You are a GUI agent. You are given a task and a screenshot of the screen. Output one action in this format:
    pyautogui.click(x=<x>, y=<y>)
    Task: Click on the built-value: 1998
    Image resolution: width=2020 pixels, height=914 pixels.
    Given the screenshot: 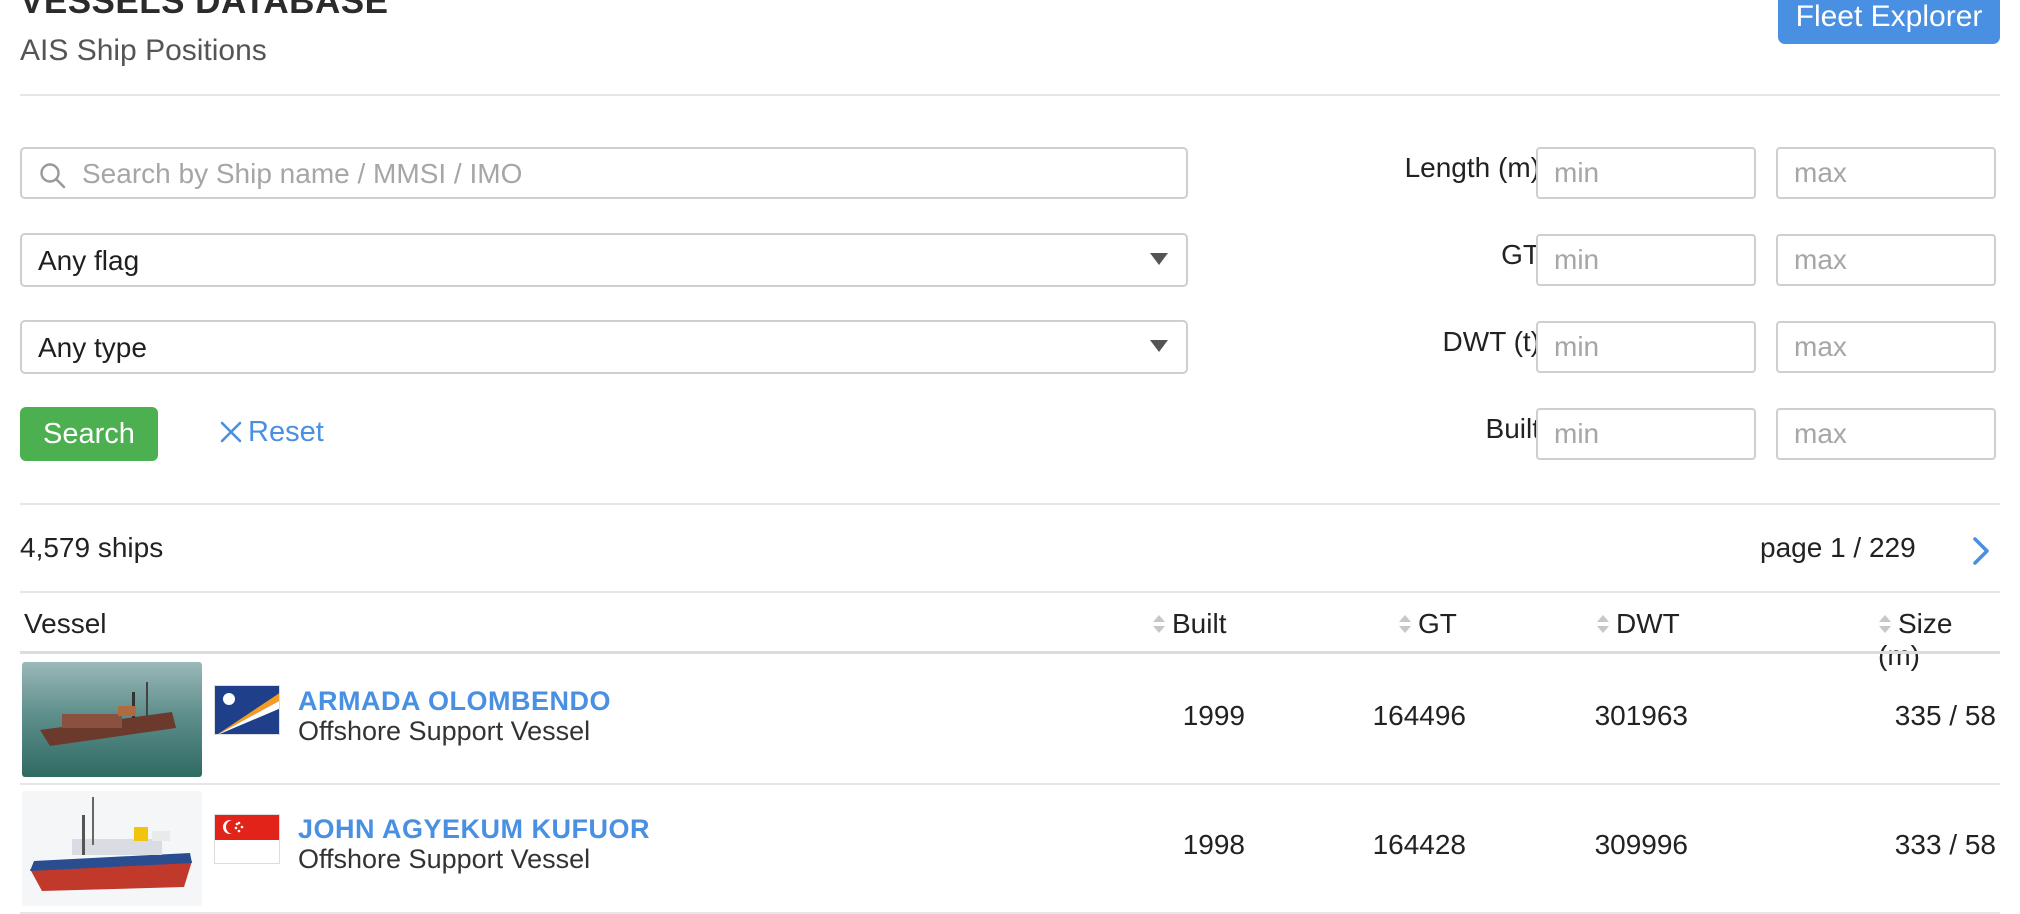 What is the action you would take?
    pyautogui.click(x=1213, y=844)
    